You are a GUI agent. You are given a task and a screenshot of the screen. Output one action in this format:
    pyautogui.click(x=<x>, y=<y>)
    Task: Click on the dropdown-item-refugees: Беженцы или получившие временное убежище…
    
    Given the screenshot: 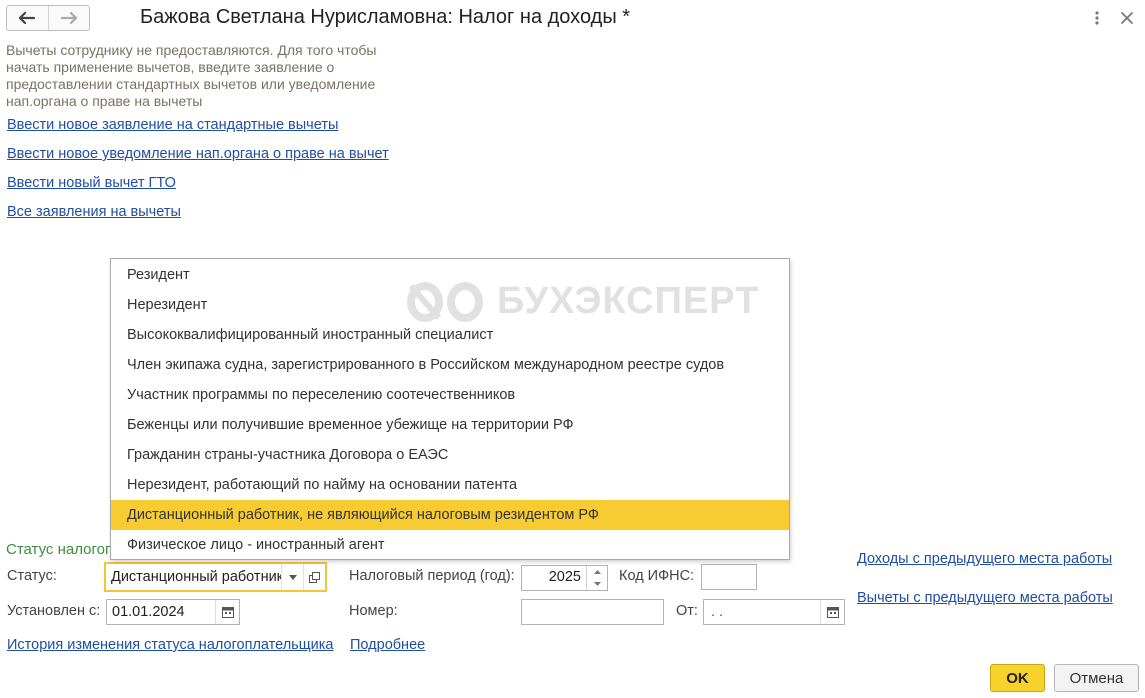 What is the action you would take?
    pyautogui.click(x=450, y=425)
    